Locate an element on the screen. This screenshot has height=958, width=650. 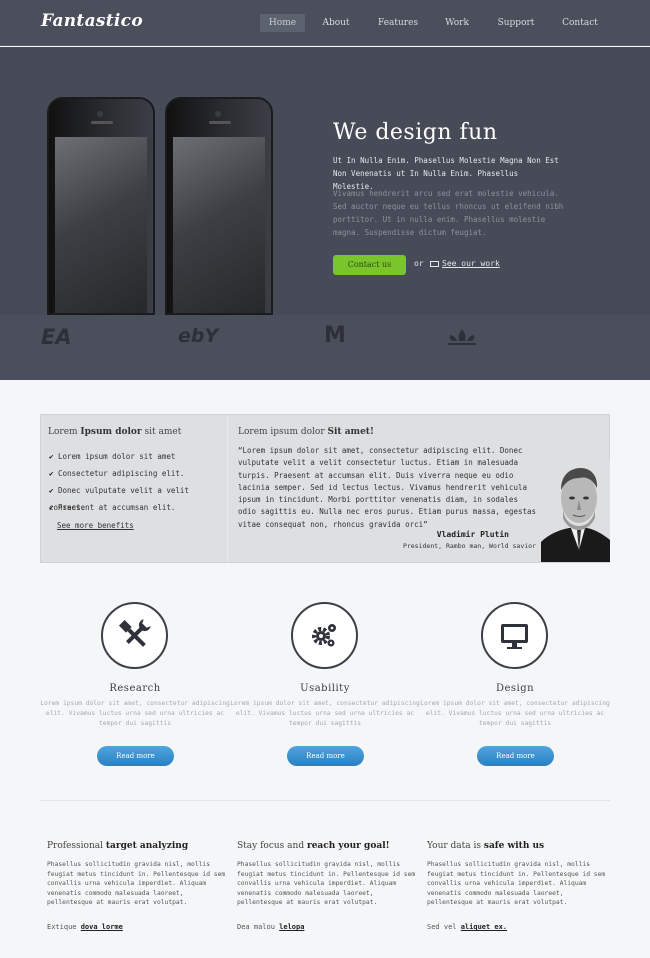
title-post: sit amet is located at coordinates (161, 432).